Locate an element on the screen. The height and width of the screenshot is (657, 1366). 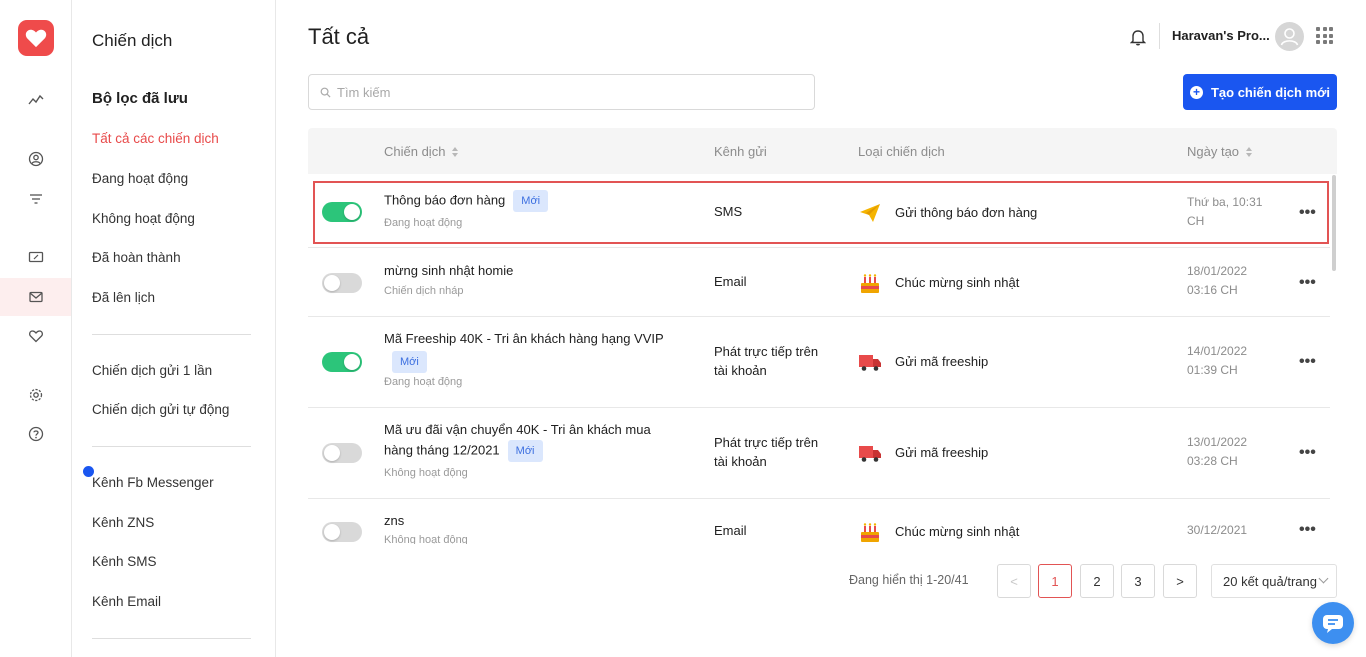
sidebar-item-email: Kênh Email is located at coordinates (126, 601).